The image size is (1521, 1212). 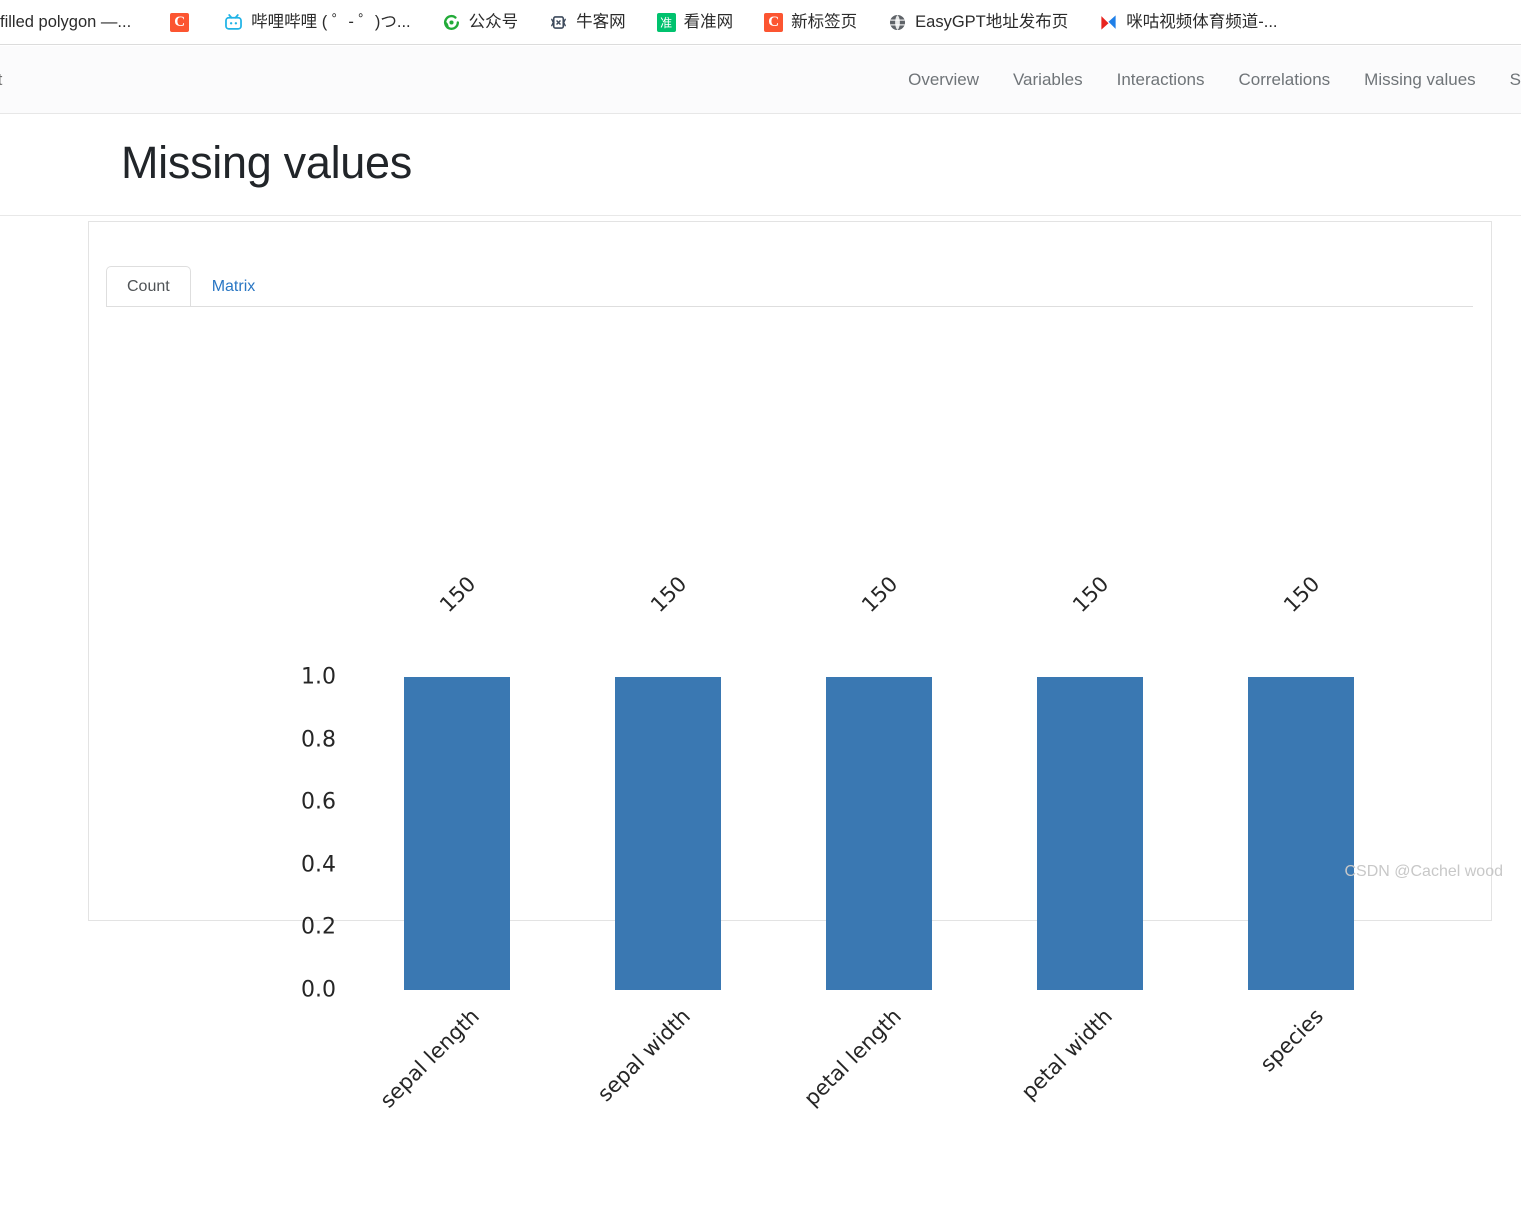 I want to click on nav-link-variables: Variables, so click(x=1048, y=80).